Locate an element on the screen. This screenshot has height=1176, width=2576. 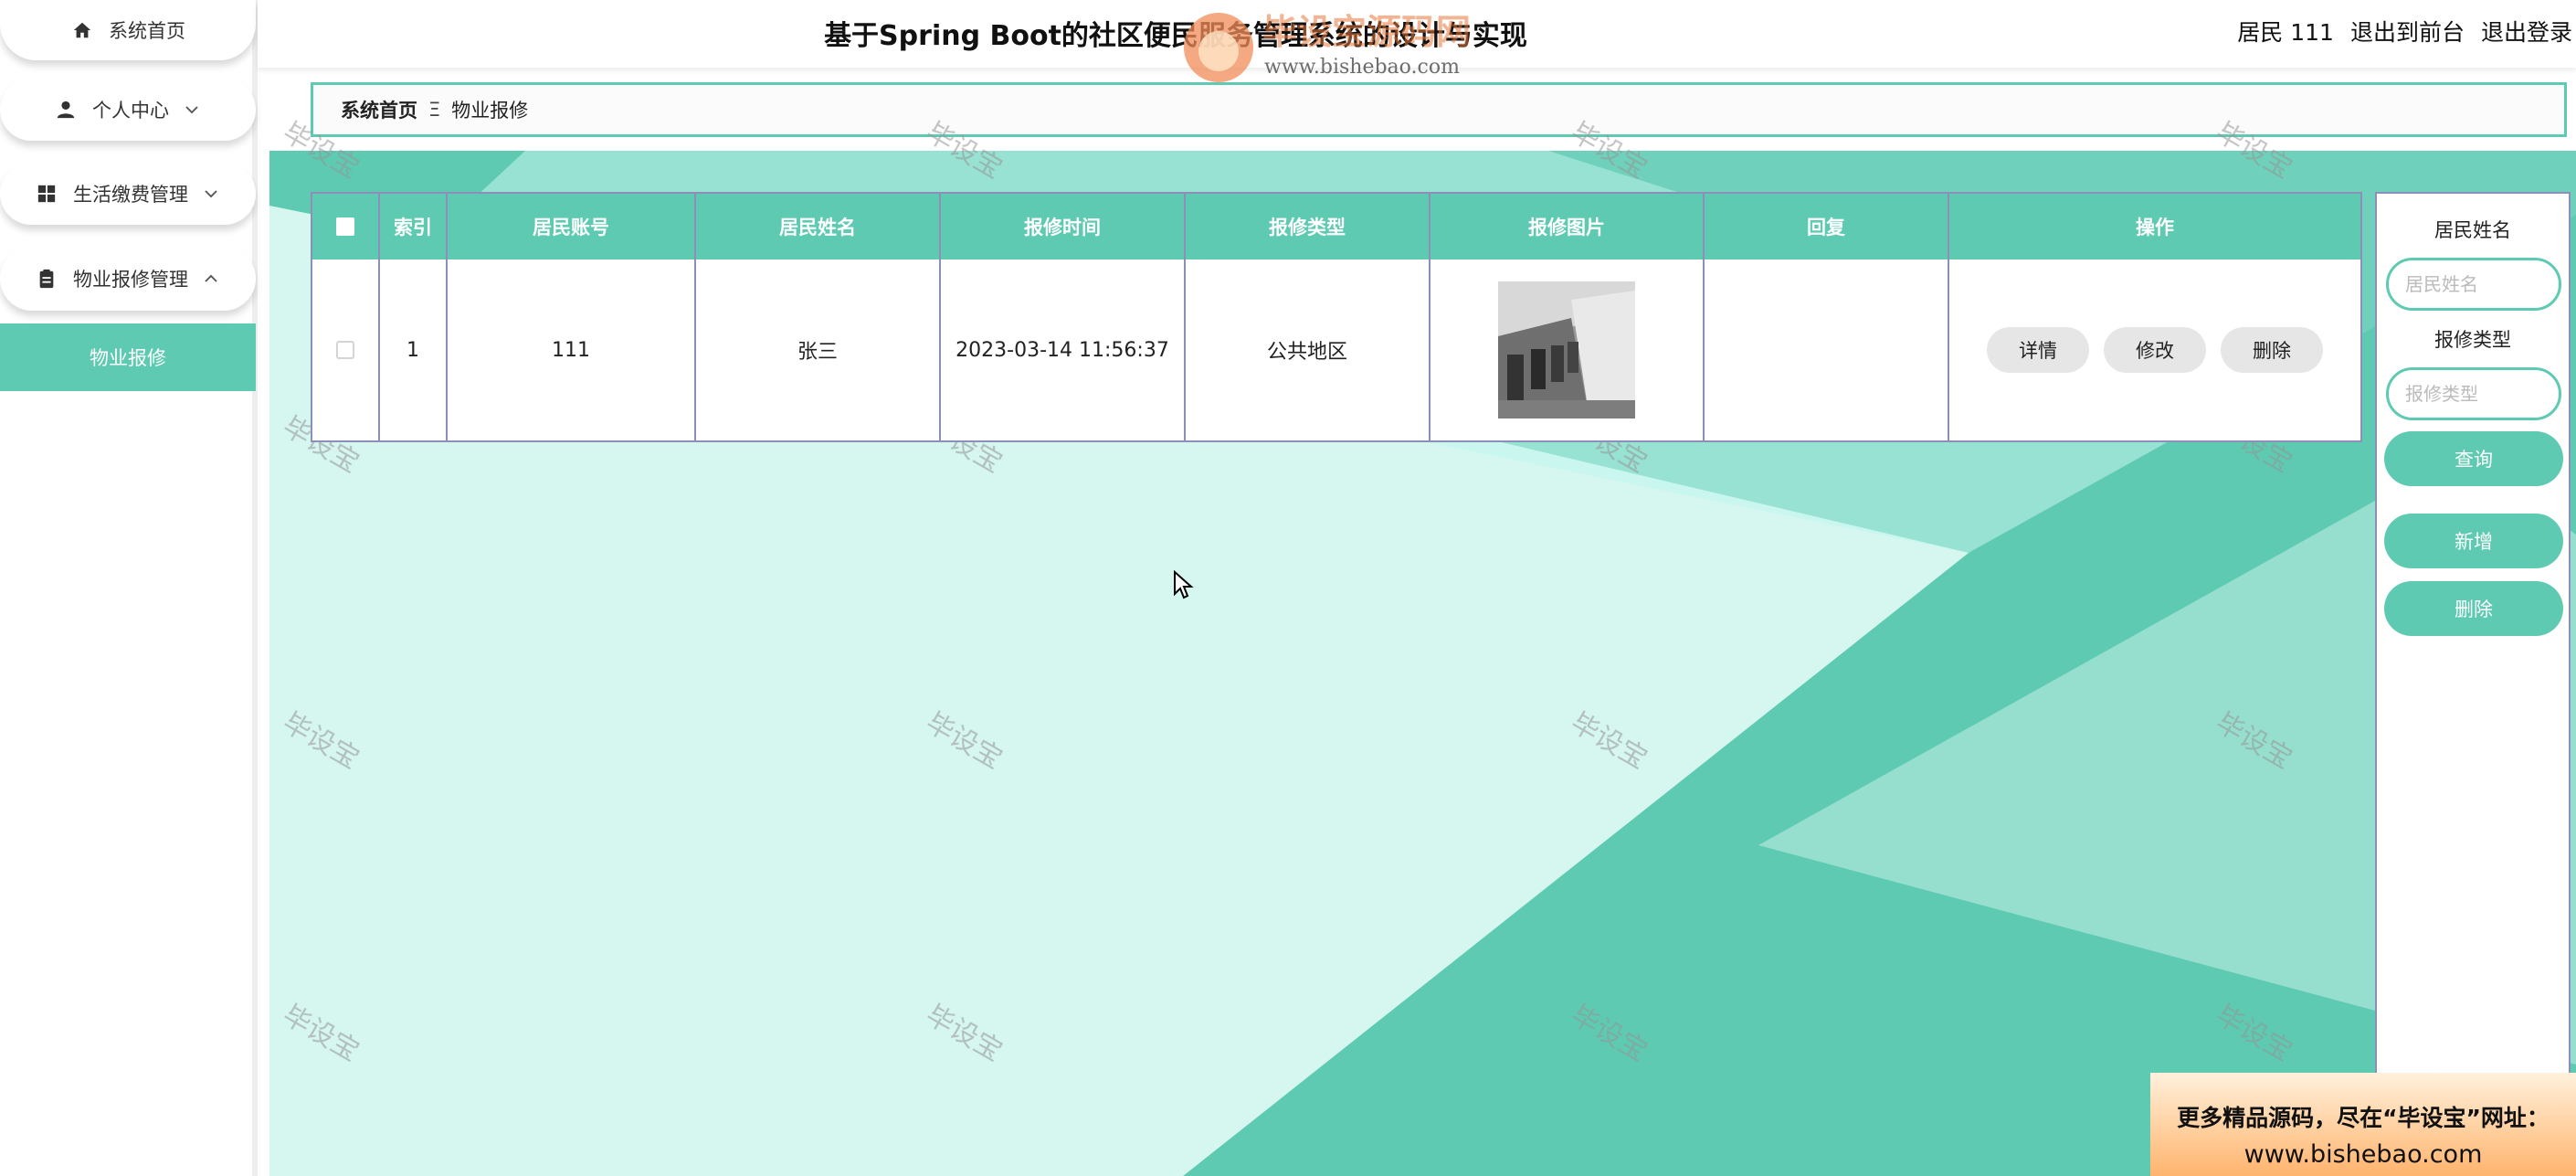
column-header: 报修图片 is located at coordinates (1568, 227).